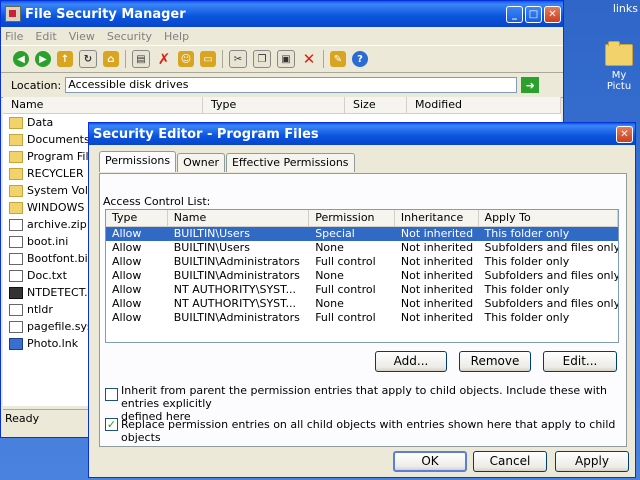 This screenshot has height=480, width=640. What do you see at coordinates (290, 162) in the screenshot?
I see `tab-effective-permissions: Effective Permissions` at bounding box center [290, 162].